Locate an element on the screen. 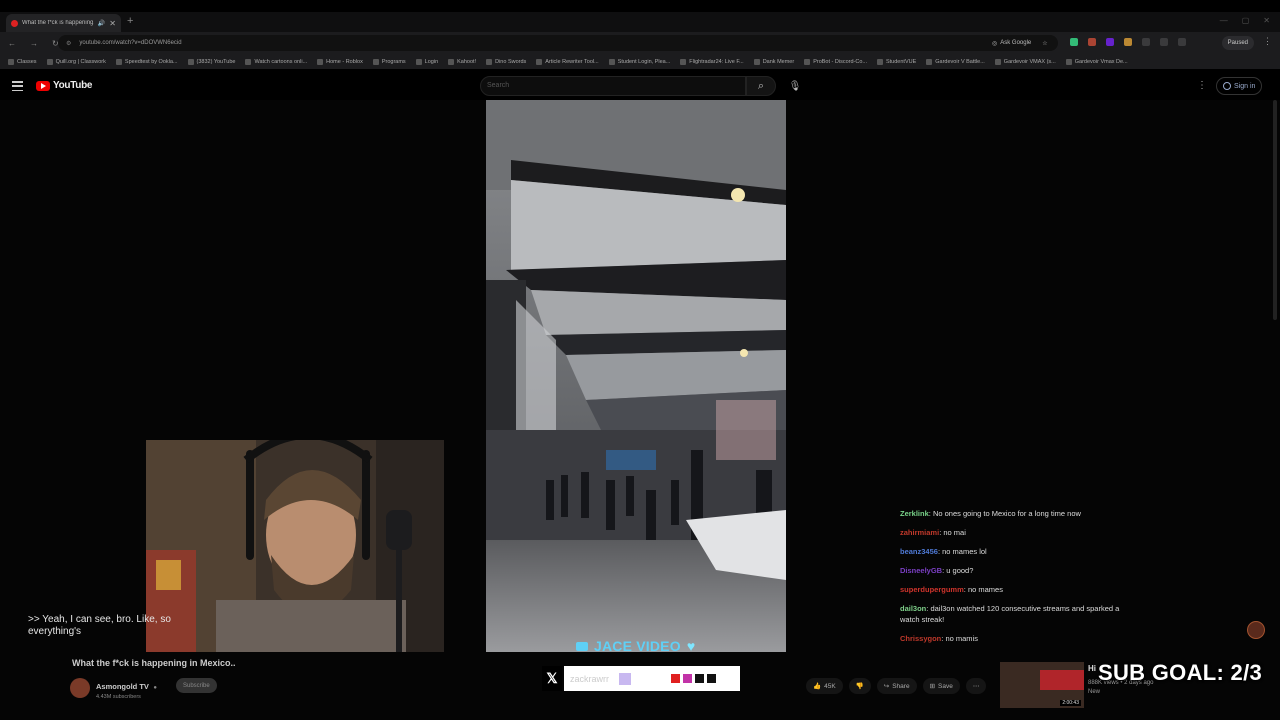 The width and height of the screenshot is (1280, 720). bookmark-item: Quill.org | Classwork is located at coordinates (76, 61).